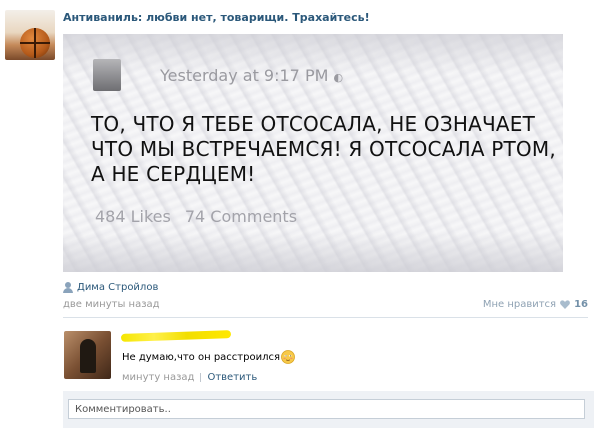 The height and width of the screenshot is (428, 600). I want to click on comment-input: Комментировать.., so click(326, 409).